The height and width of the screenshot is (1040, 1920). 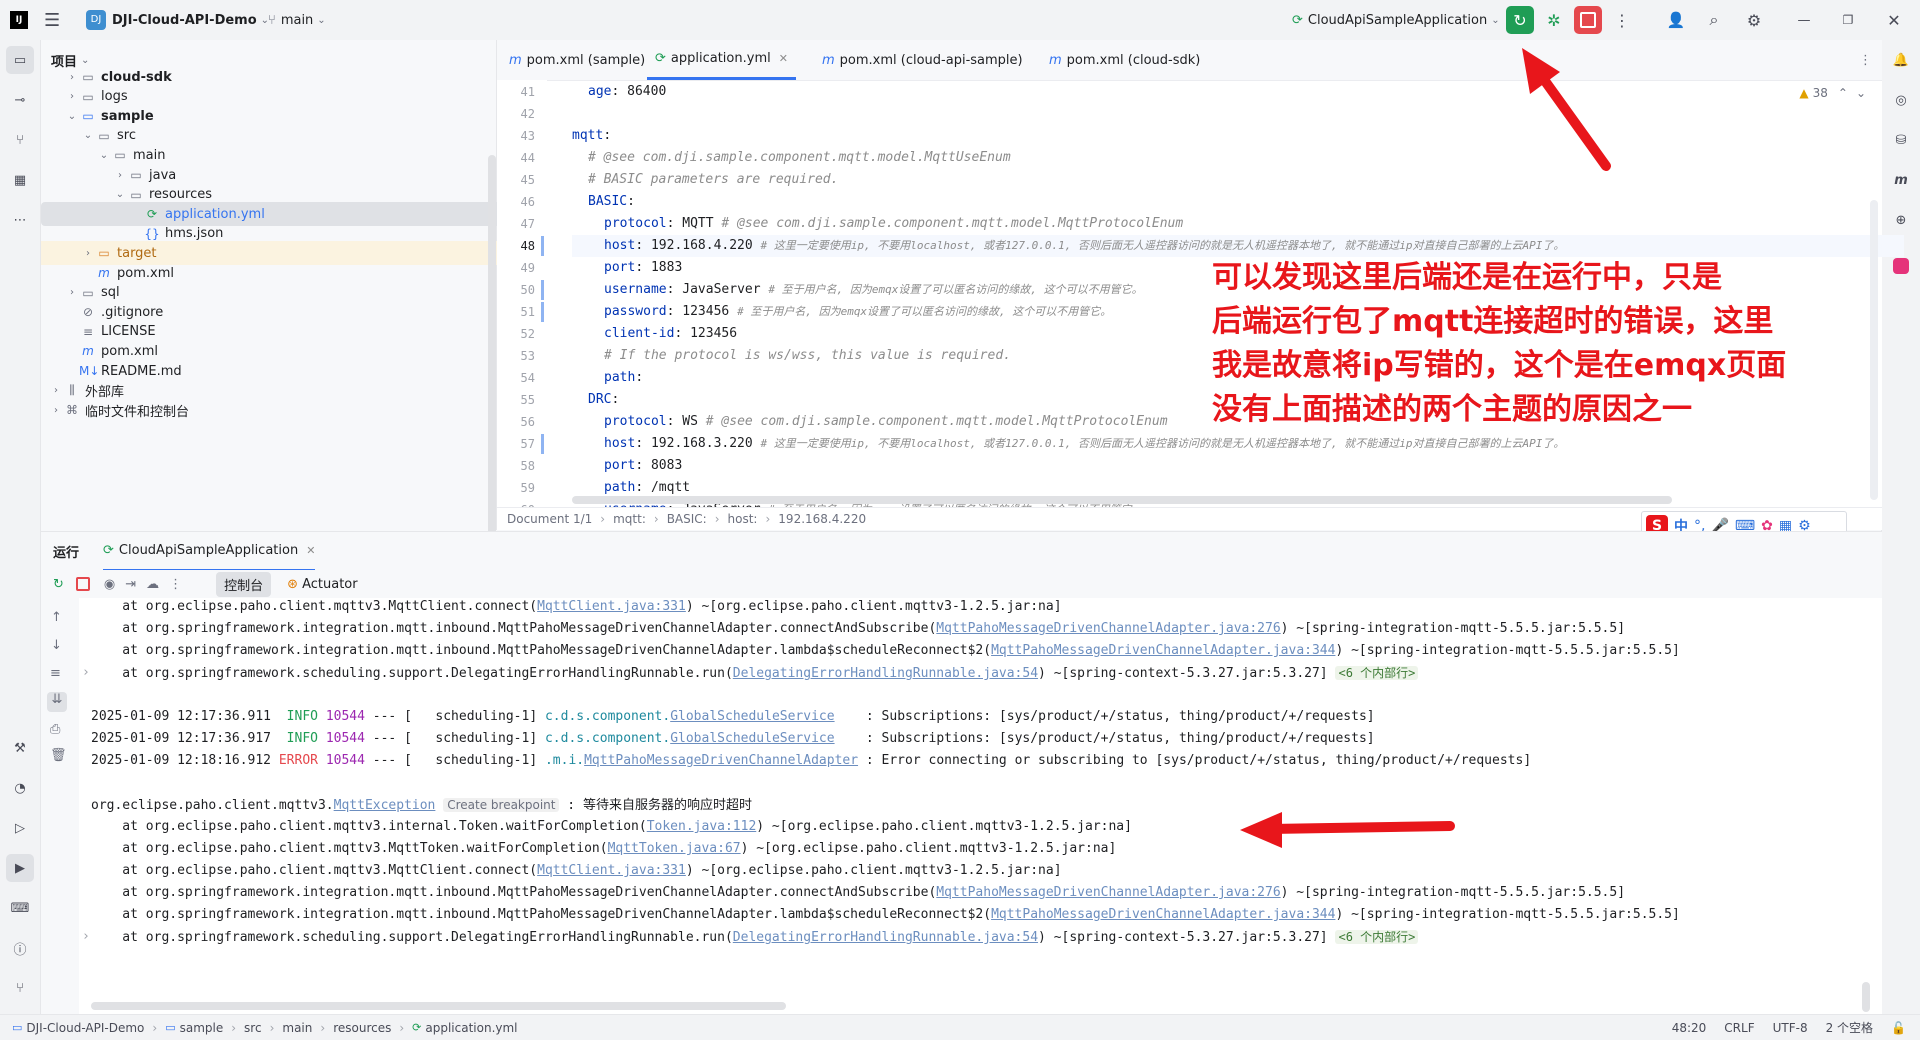 What do you see at coordinates (253, 1028) in the screenshot?
I see `status-crumb: src` at bounding box center [253, 1028].